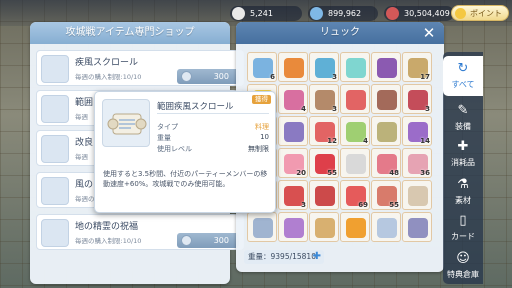 This screenshot has width=512, height=288. What do you see at coordinates (213, 149) in the screenshot?
I see `tooltip-level-row: 使用レベル 無制限` at bounding box center [213, 149].